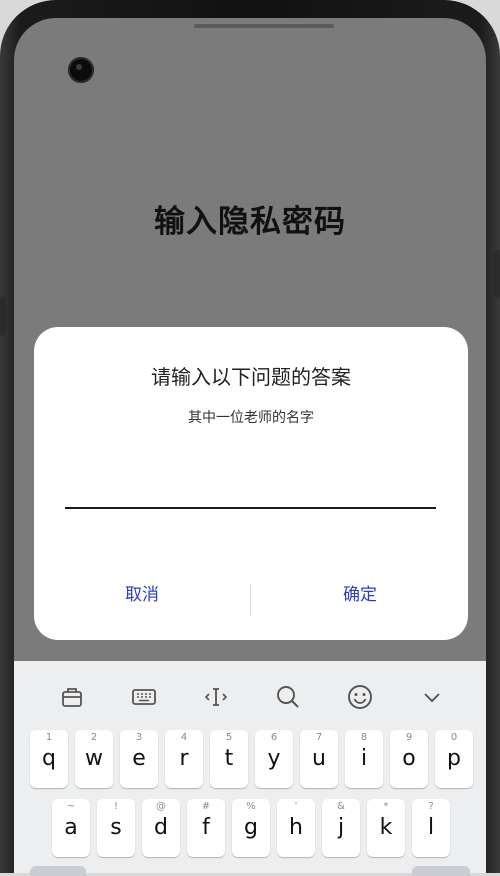 This screenshot has height=876, width=500. I want to click on chevron-down-icon, so click(432, 697).